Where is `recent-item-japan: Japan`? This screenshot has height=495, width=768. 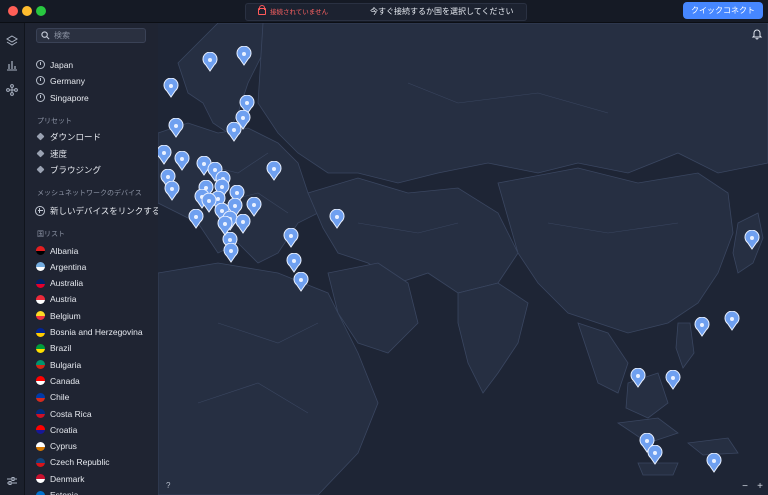
recent-item-japan: Japan is located at coordinates (96, 64).